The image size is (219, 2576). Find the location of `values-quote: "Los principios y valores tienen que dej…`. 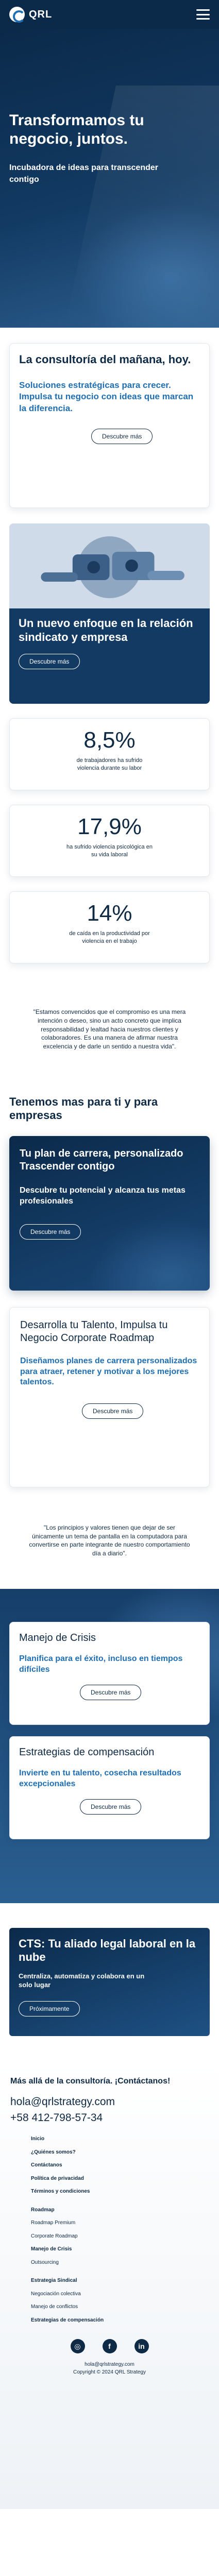

values-quote: "Los principios y valores tienen que dej… is located at coordinates (109, 1540).